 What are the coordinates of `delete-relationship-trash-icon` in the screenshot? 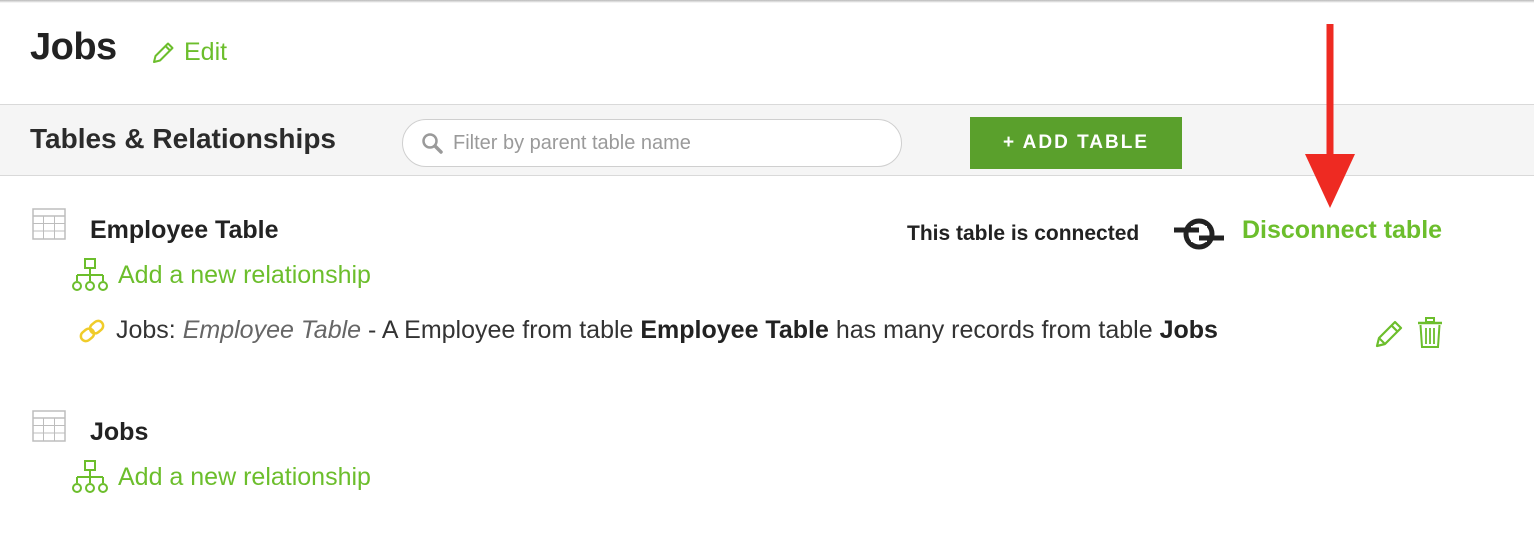 It's located at (1430, 333).